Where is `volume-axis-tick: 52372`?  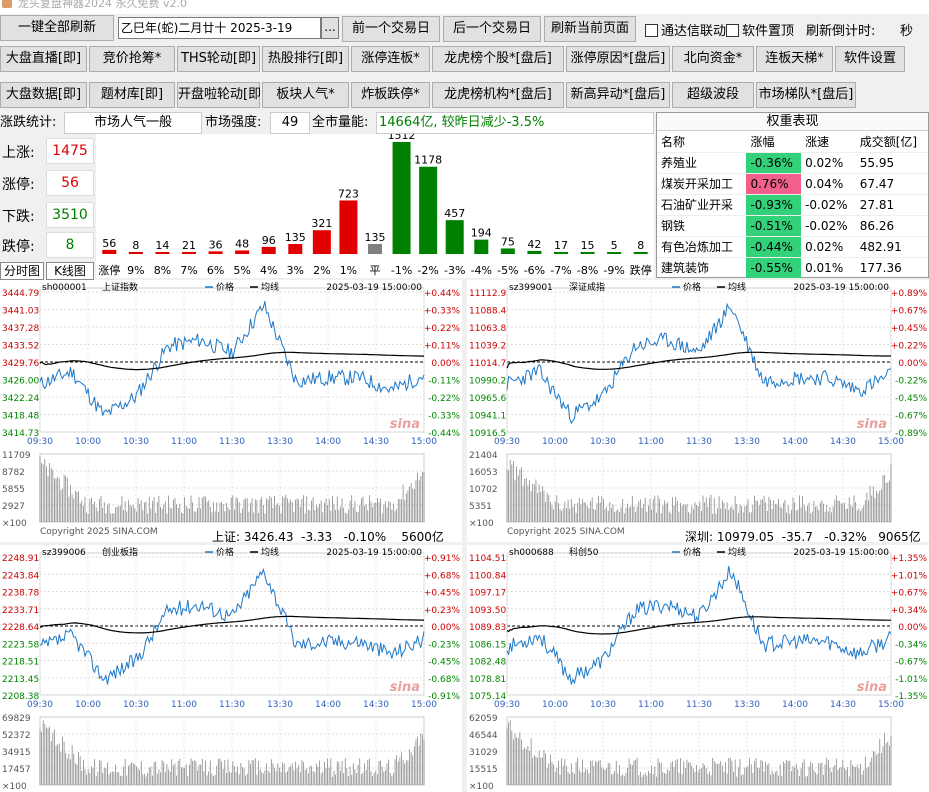 volume-axis-tick: 52372 is located at coordinates (16, 736).